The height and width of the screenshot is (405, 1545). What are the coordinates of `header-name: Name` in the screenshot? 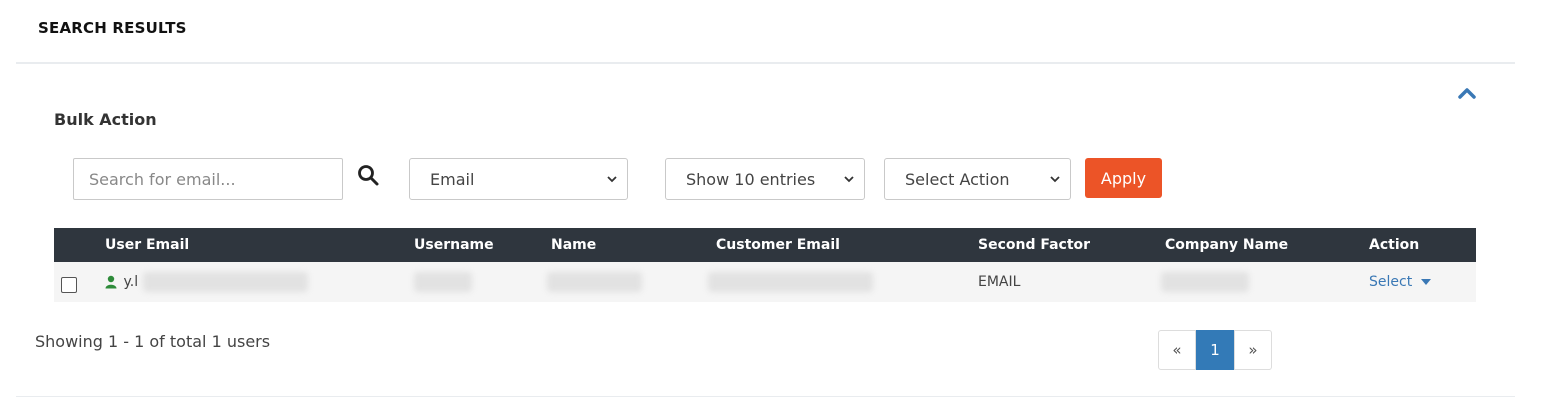 It's located at (633, 245).